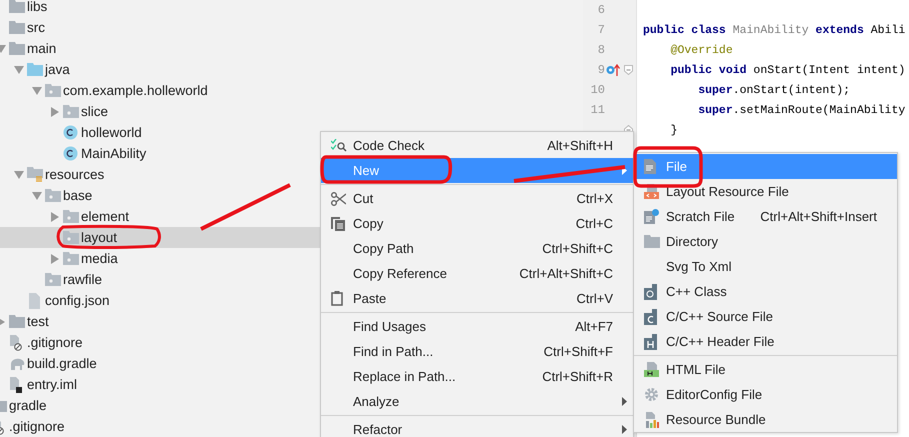 This screenshot has height=437, width=909. What do you see at coordinates (651, 394) in the screenshot?
I see `gear-icon` at bounding box center [651, 394].